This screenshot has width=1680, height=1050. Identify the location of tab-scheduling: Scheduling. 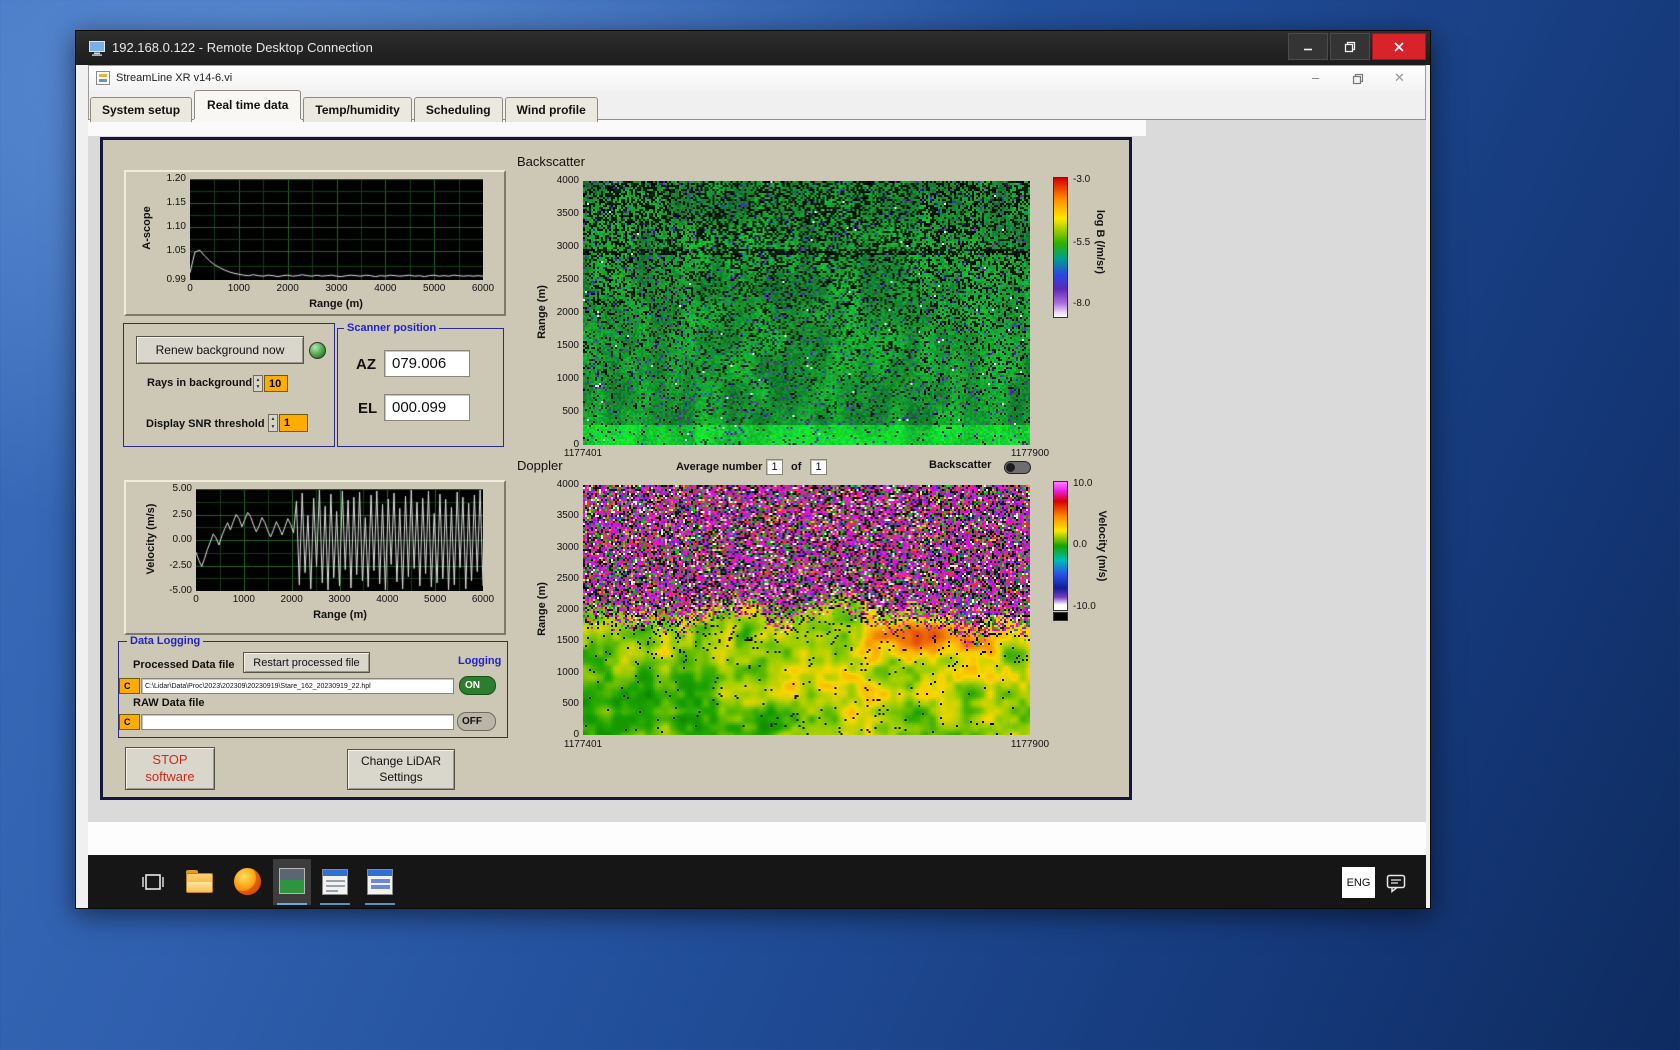
(458, 109).